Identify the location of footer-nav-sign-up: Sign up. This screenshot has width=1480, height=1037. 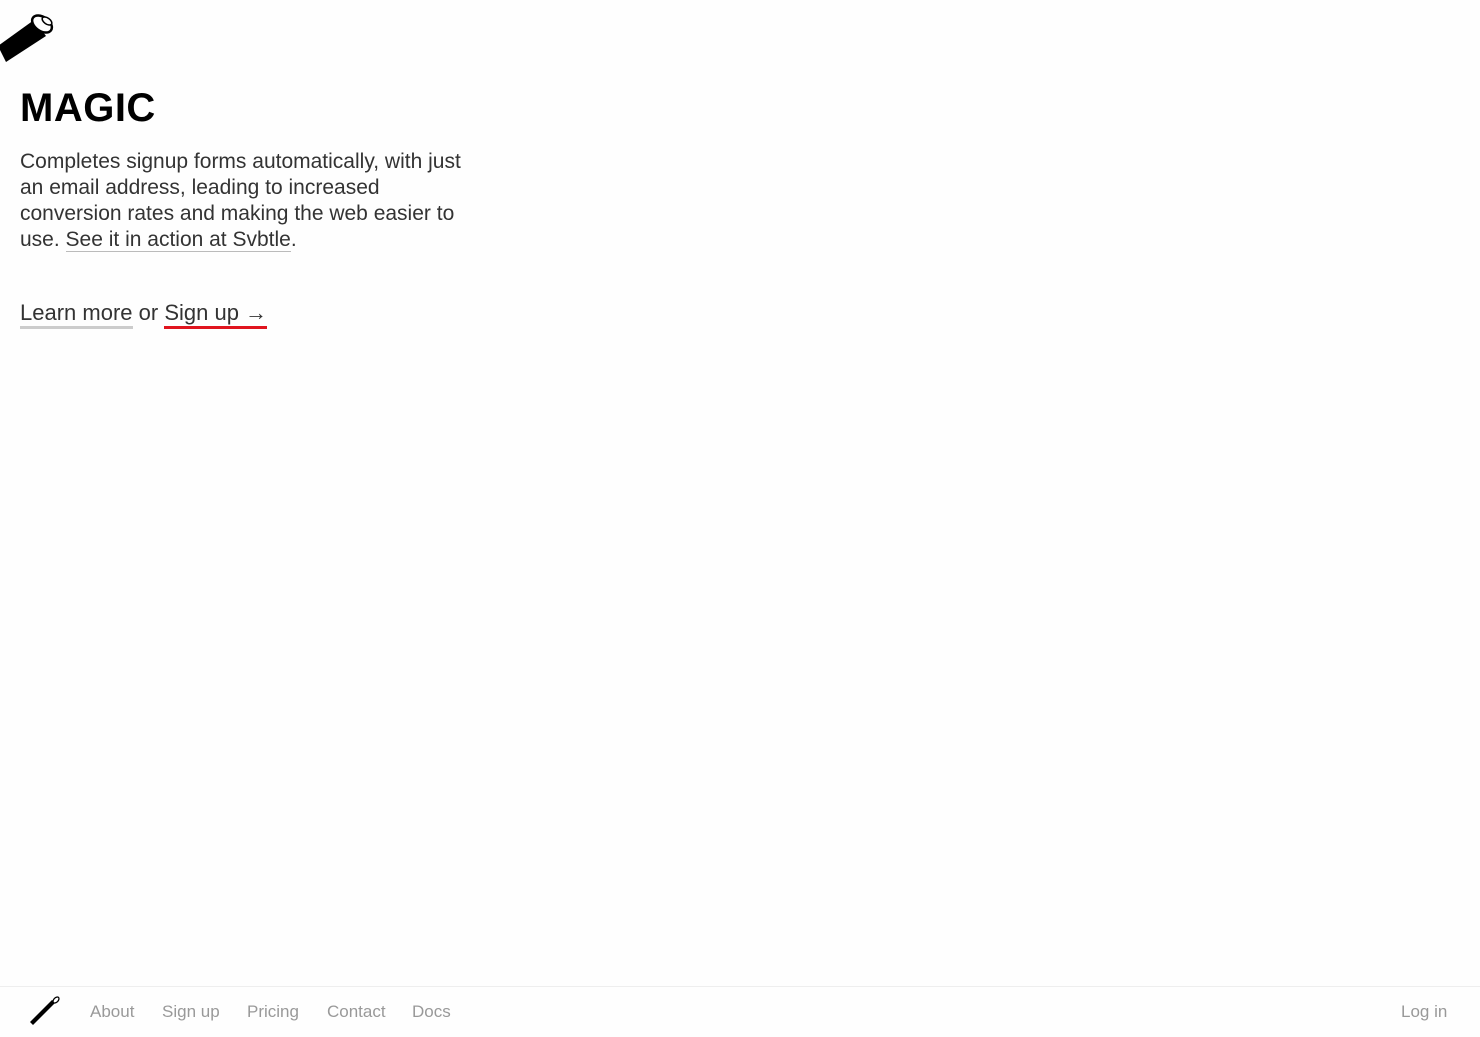
(191, 1012).